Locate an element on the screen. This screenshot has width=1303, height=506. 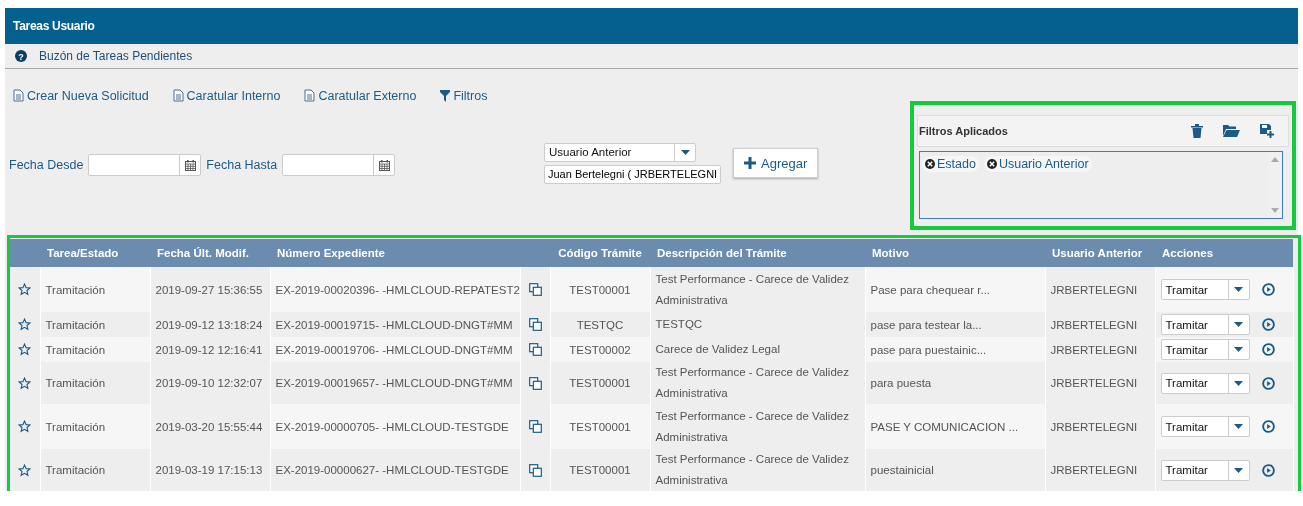
table-cell: EX-2019-00020396- -HMLCLOUD-REPATEST2 is located at coordinates (397, 289).